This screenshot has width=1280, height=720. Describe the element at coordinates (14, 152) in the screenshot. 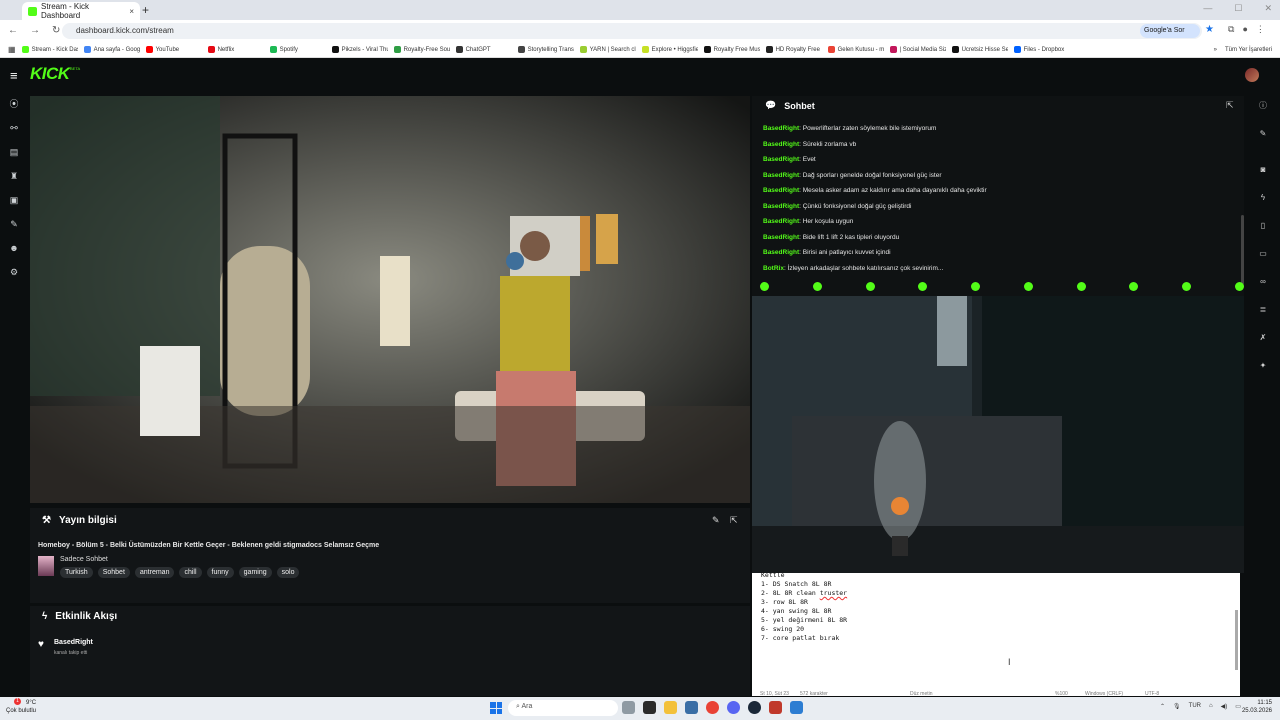

I see `analytics-icon: ▤` at that location.